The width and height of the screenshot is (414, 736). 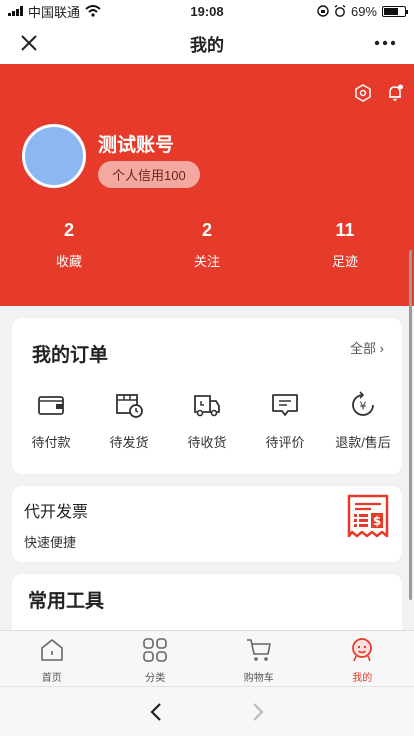 I want to click on back-button, so click(x=156, y=712).